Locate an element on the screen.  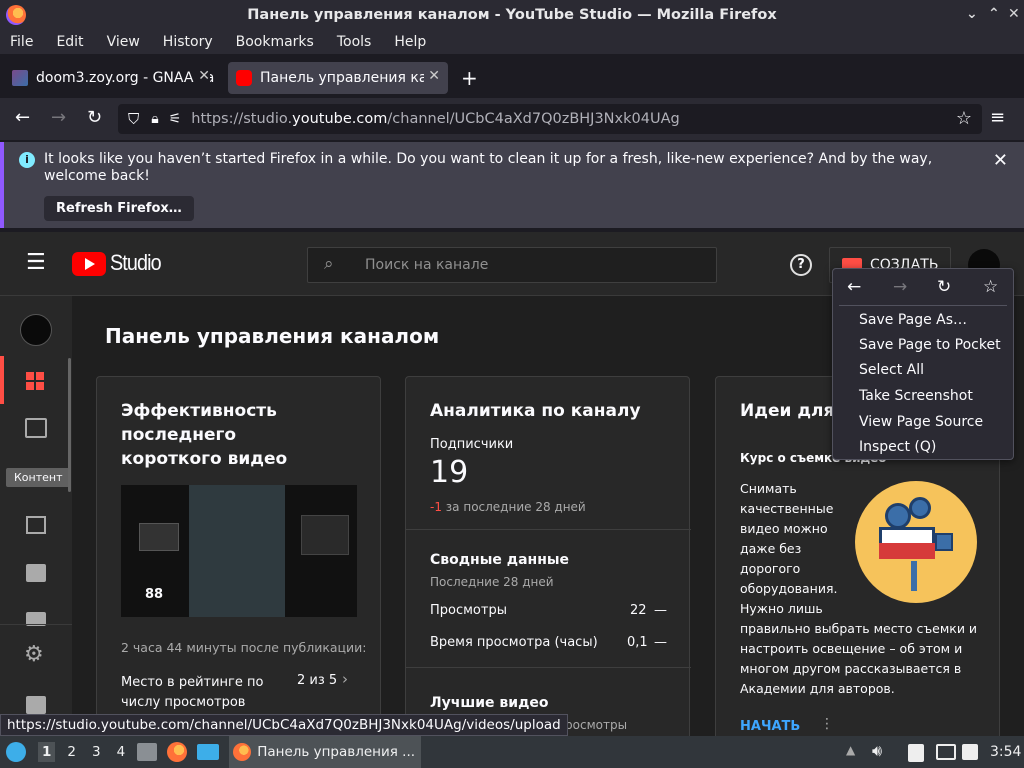
url-path: /channel/UCbC4aXd7Q0zBHJ3Nxk04UAg is located at coordinates (533, 119).